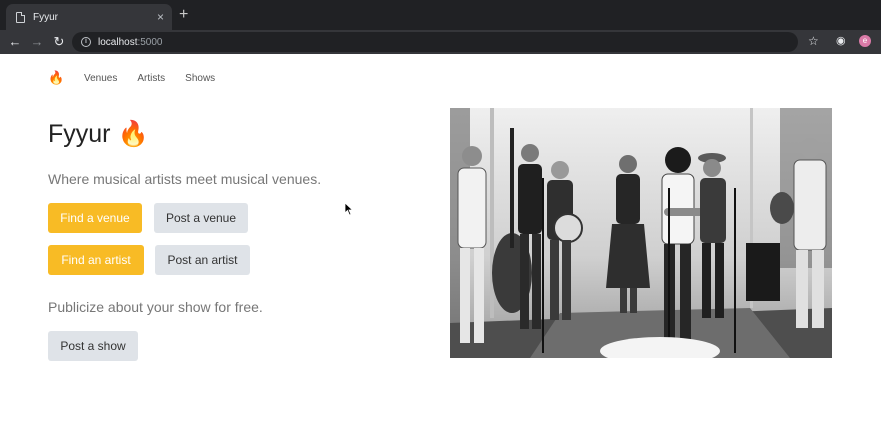 The image size is (881, 434). Describe the element at coordinates (56, 78) in the screenshot. I see `brand-fire-icon: 🔥` at that location.